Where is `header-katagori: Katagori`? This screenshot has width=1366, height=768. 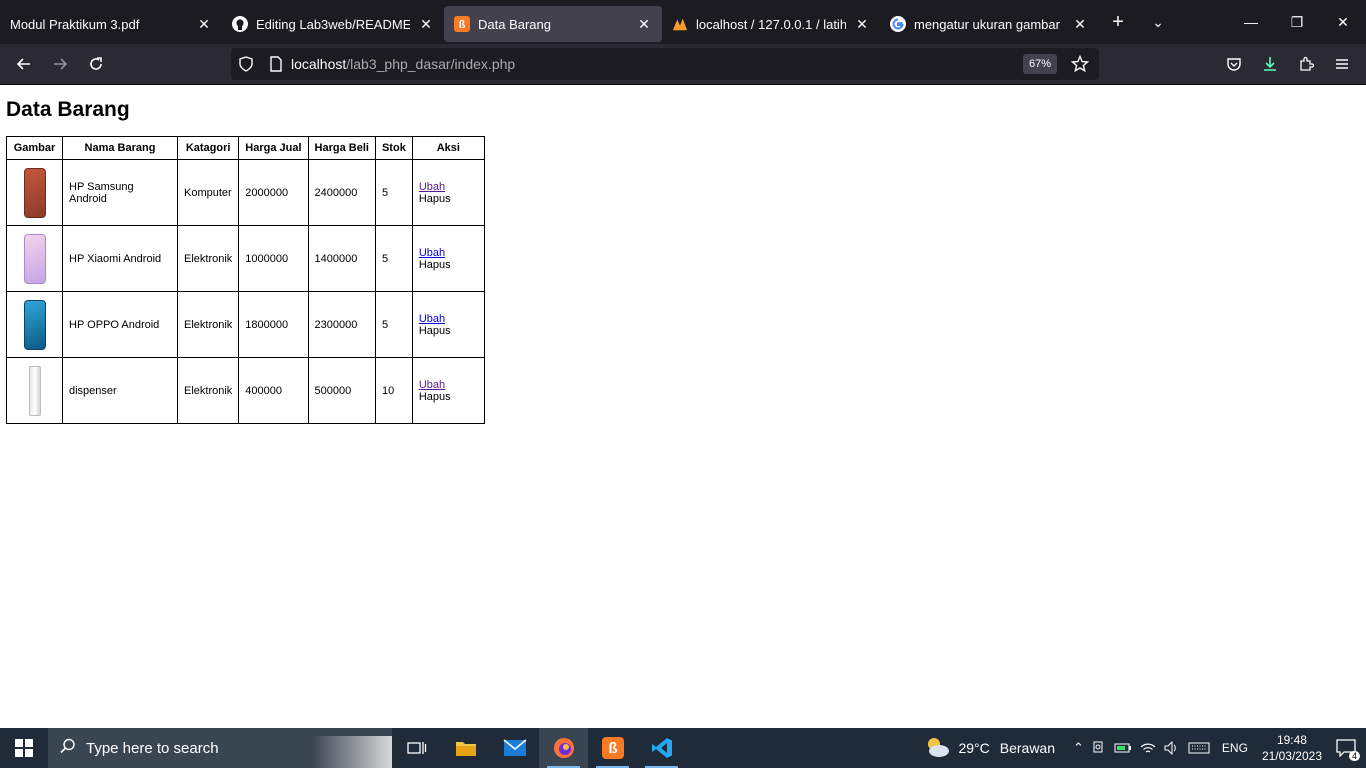
header-katagori: Katagori is located at coordinates (208, 148).